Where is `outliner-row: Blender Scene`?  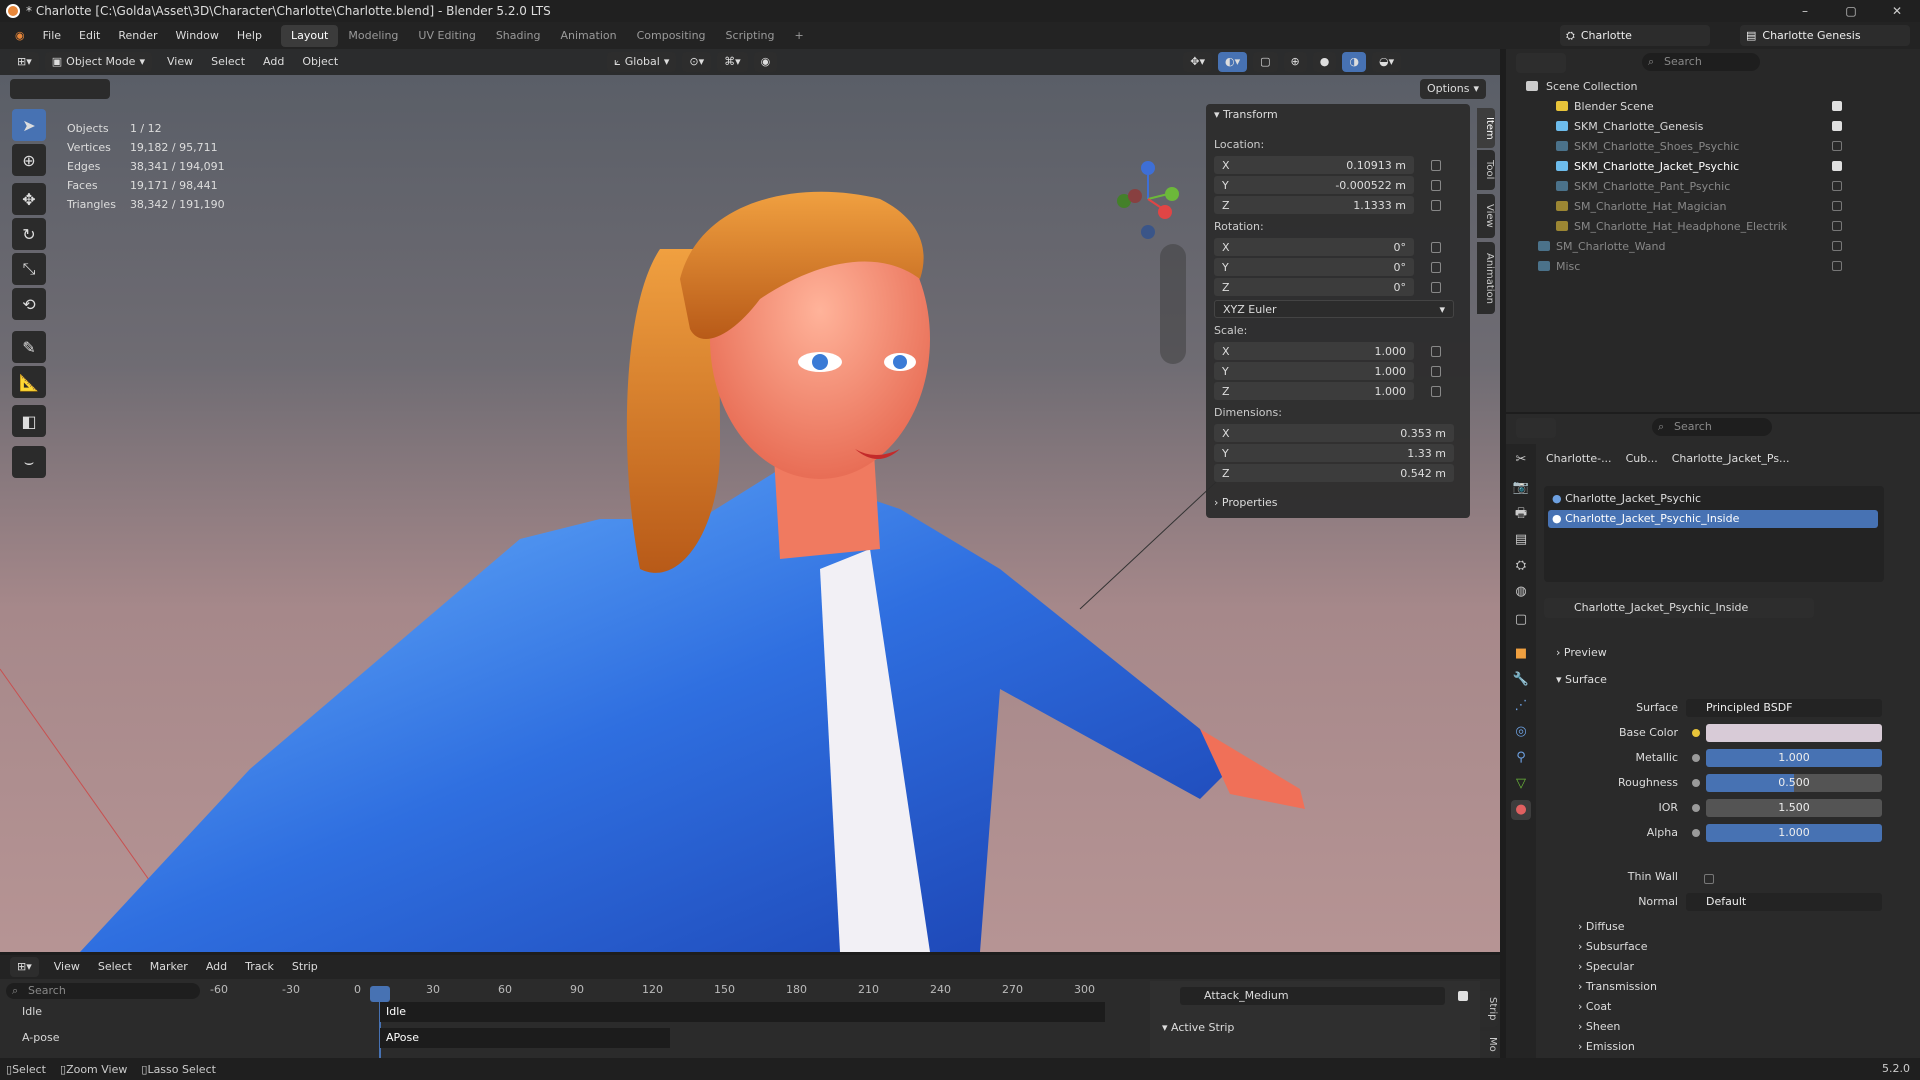
outliner-row: Blender Scene is located at coordinates (1713, 106).